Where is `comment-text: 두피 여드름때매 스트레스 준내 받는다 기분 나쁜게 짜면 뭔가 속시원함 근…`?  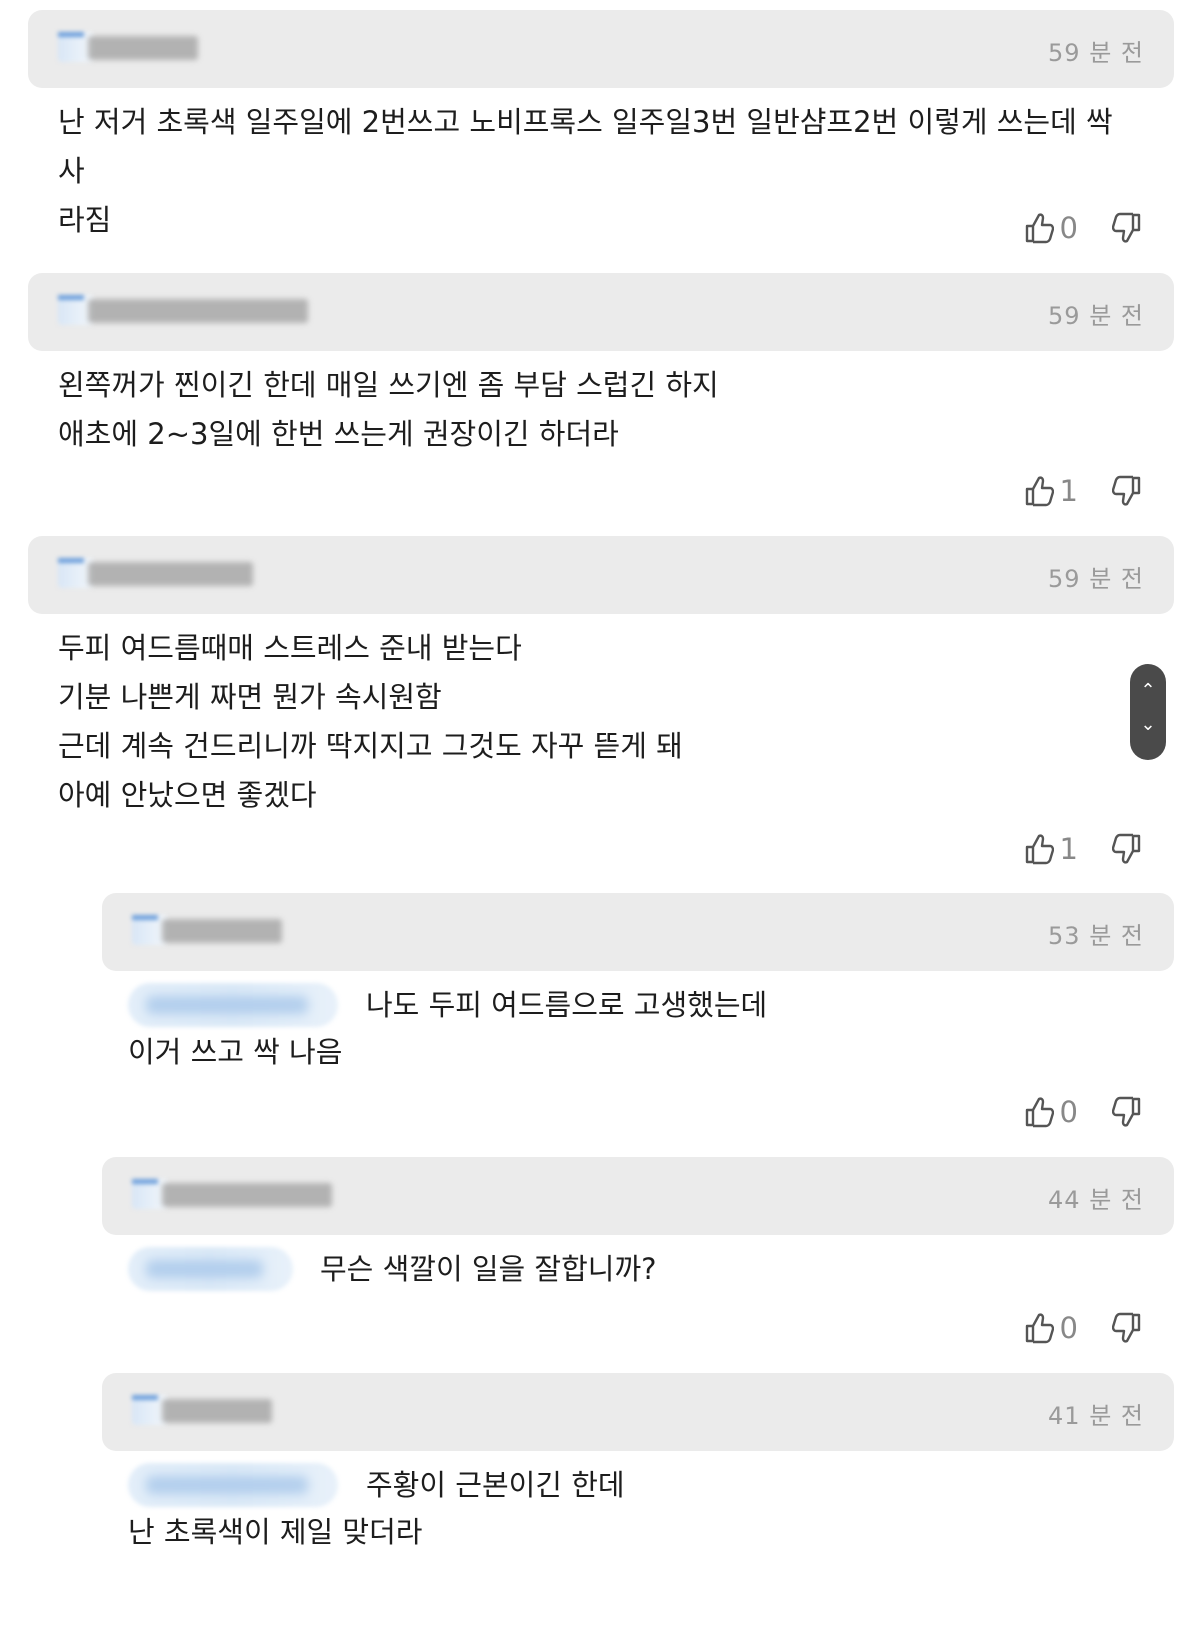 comment-text: 두피 여드름때매 스트레스 준내 받는다 기분 나쁜게 짜면 뭔가 속시원함 근… is located at coordinates (370, 721).